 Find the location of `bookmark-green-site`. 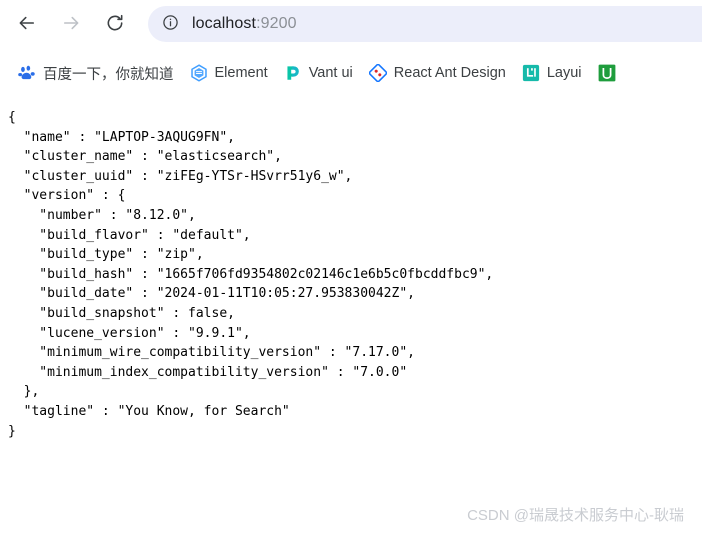

bookmark-green-site is located at coordinates (607, 73).